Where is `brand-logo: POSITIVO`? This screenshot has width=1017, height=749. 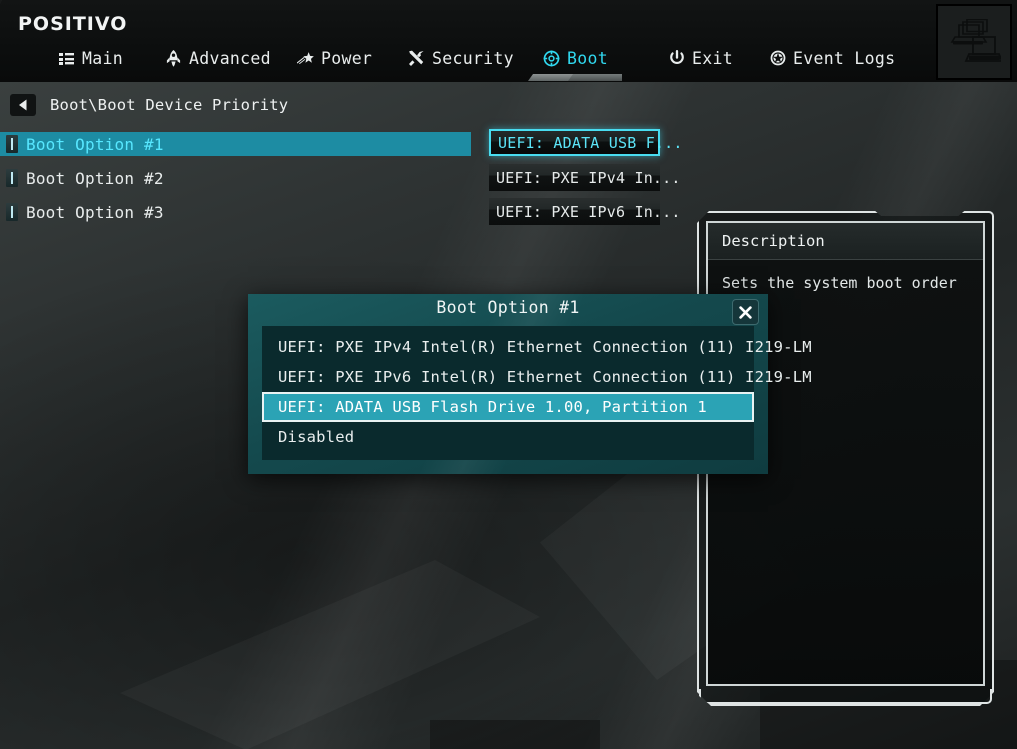
brand-logo: POSITIVO is located at coordinates (73, 24).